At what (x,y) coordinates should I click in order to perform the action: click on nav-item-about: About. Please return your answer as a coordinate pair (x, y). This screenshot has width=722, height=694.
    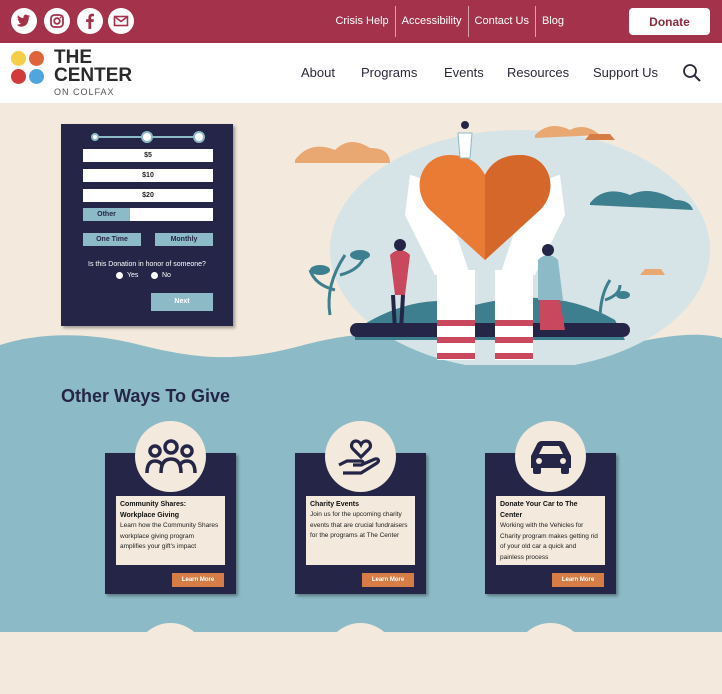
    Looking at the image, I should click on (318, 72).